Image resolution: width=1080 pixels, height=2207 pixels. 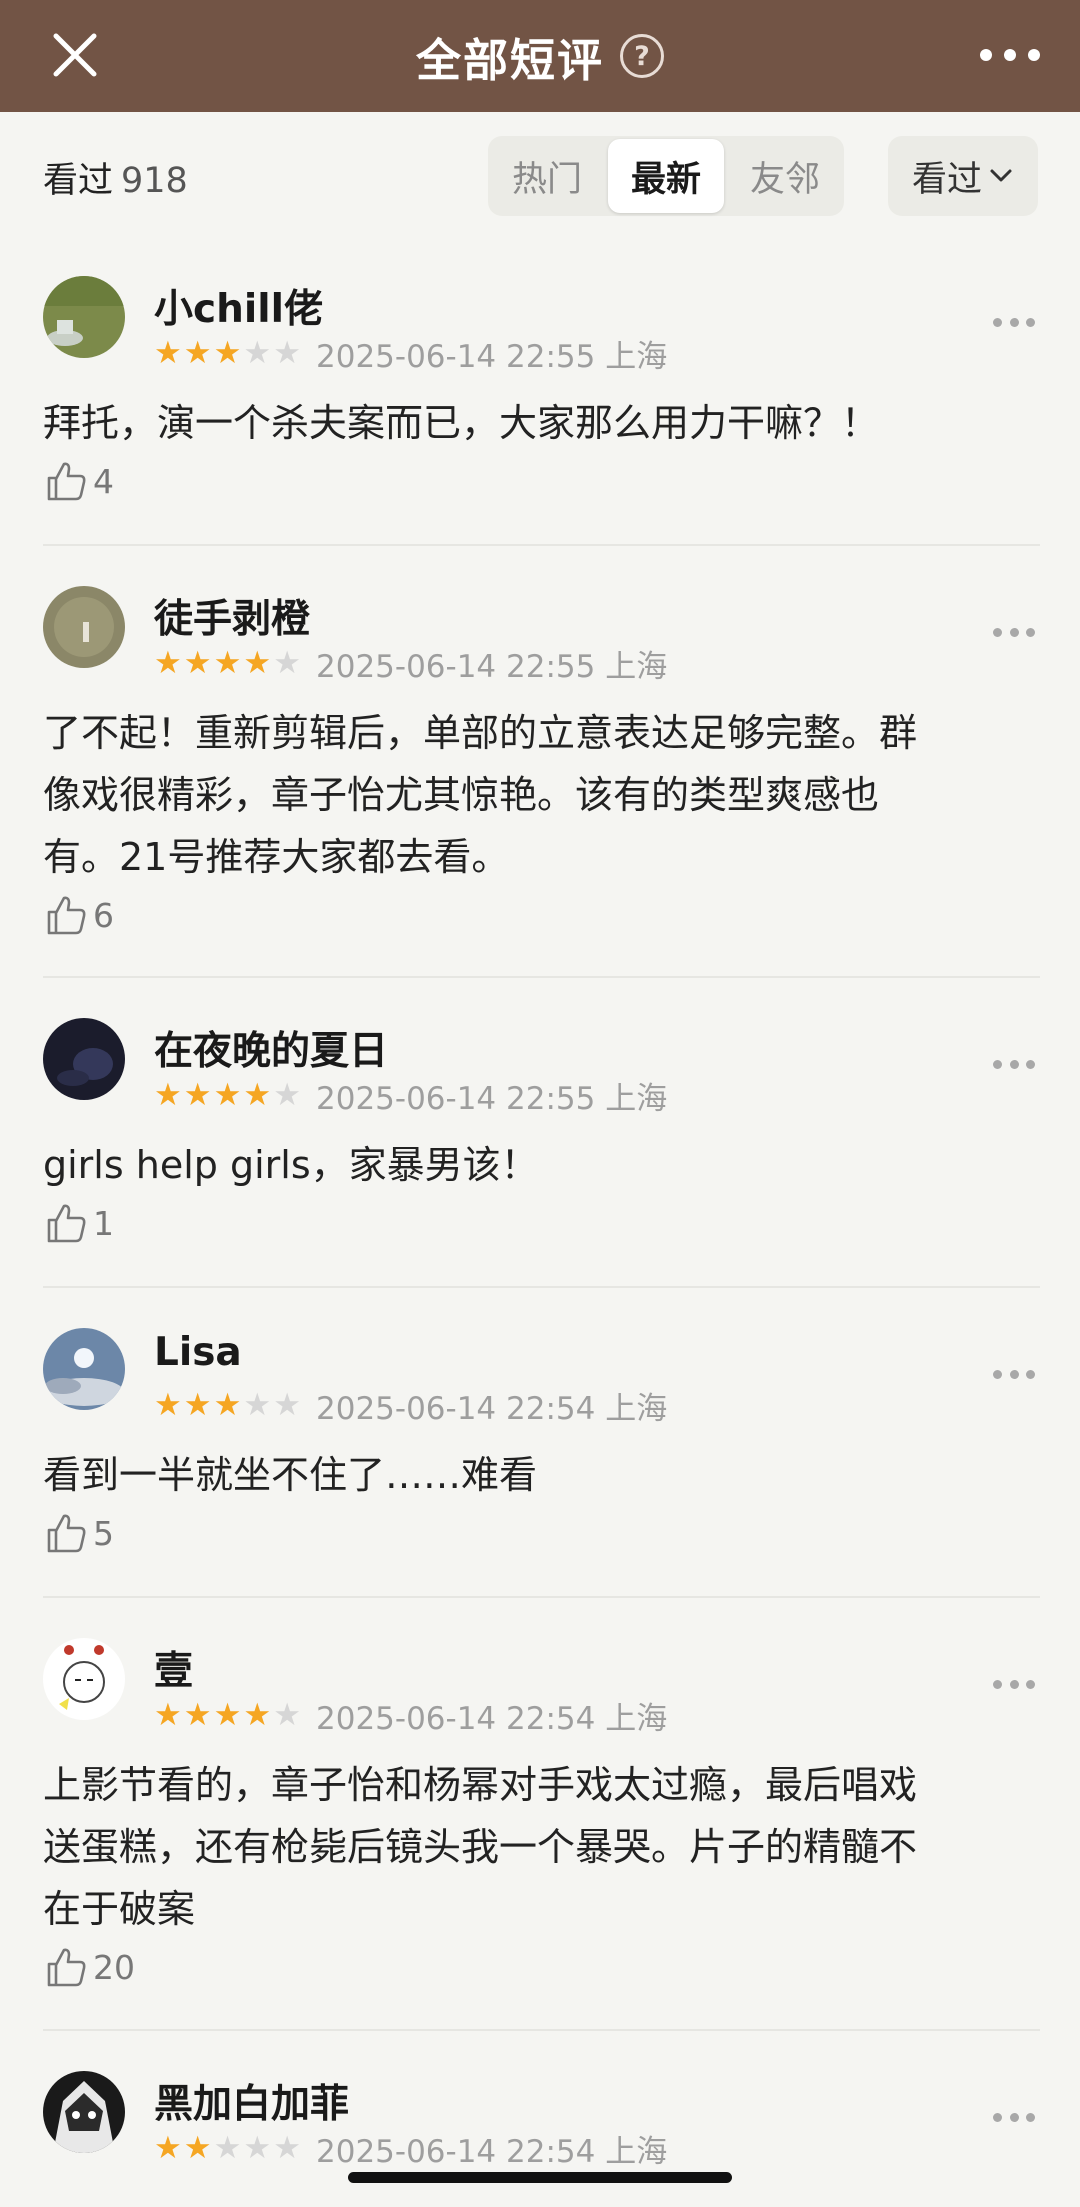 What do you see at coordinates (509, 60) in the screenshot?
I see `page-title: 全部短评` at bounding box center [509, 60].